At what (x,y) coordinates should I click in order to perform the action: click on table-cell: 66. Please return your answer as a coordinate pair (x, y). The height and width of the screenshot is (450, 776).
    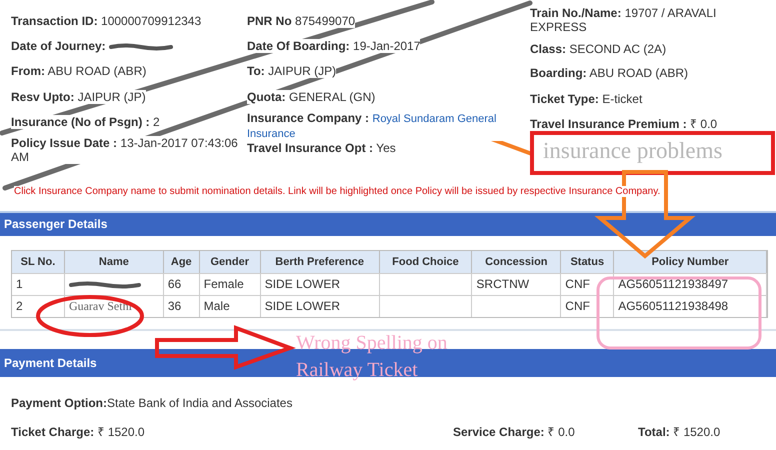
    Looking at the image, I should click on (182, 284).